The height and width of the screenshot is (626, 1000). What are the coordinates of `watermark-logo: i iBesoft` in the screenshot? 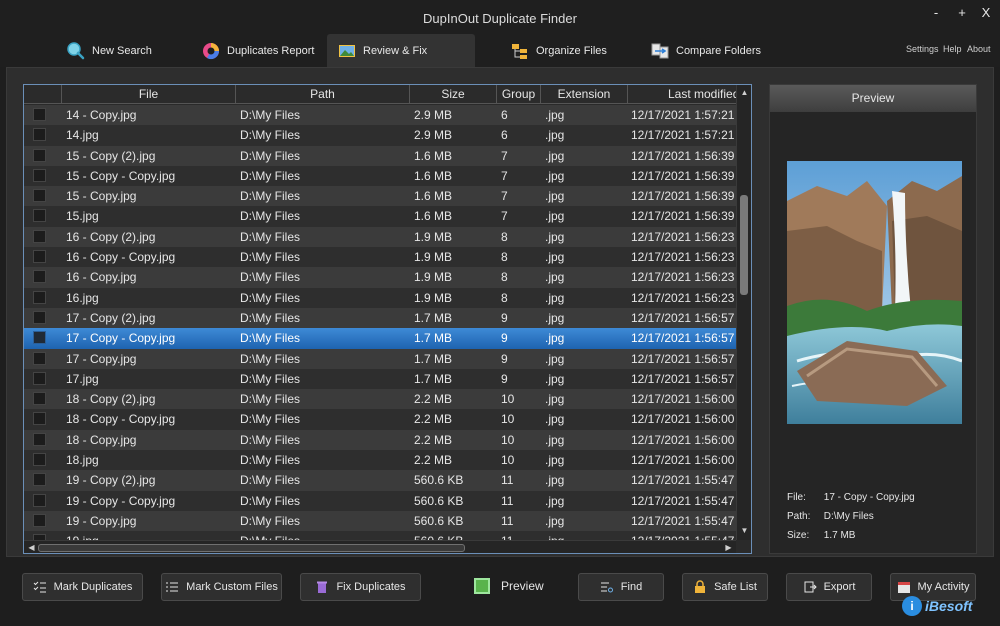 It's located at (937, 606).